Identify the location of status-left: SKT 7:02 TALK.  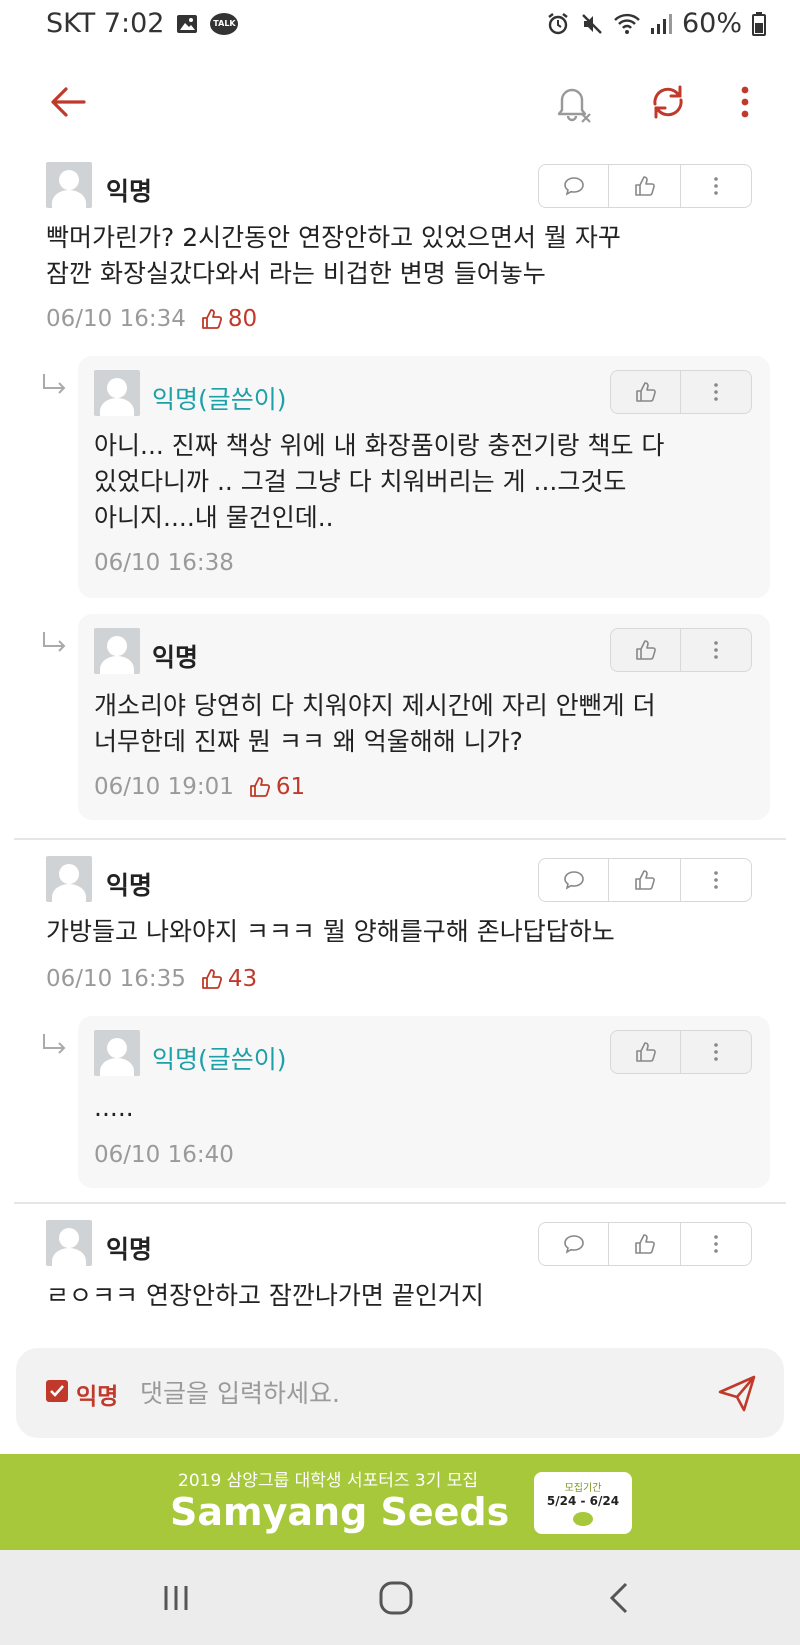
(142, 23).